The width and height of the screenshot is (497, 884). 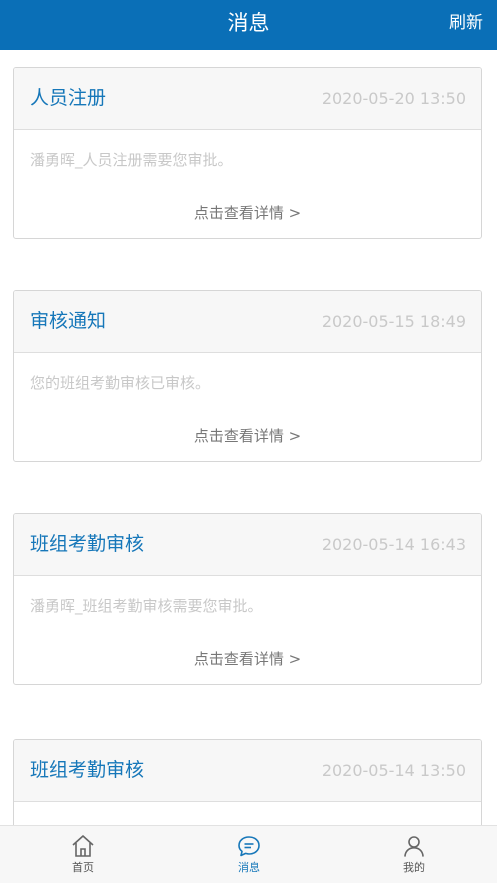 What do you see at coordinates (247, 322) in the screenshot?
I see `message-card-header: 审核通知 2020-05-15 18:49` at bounding box center [247, 322].